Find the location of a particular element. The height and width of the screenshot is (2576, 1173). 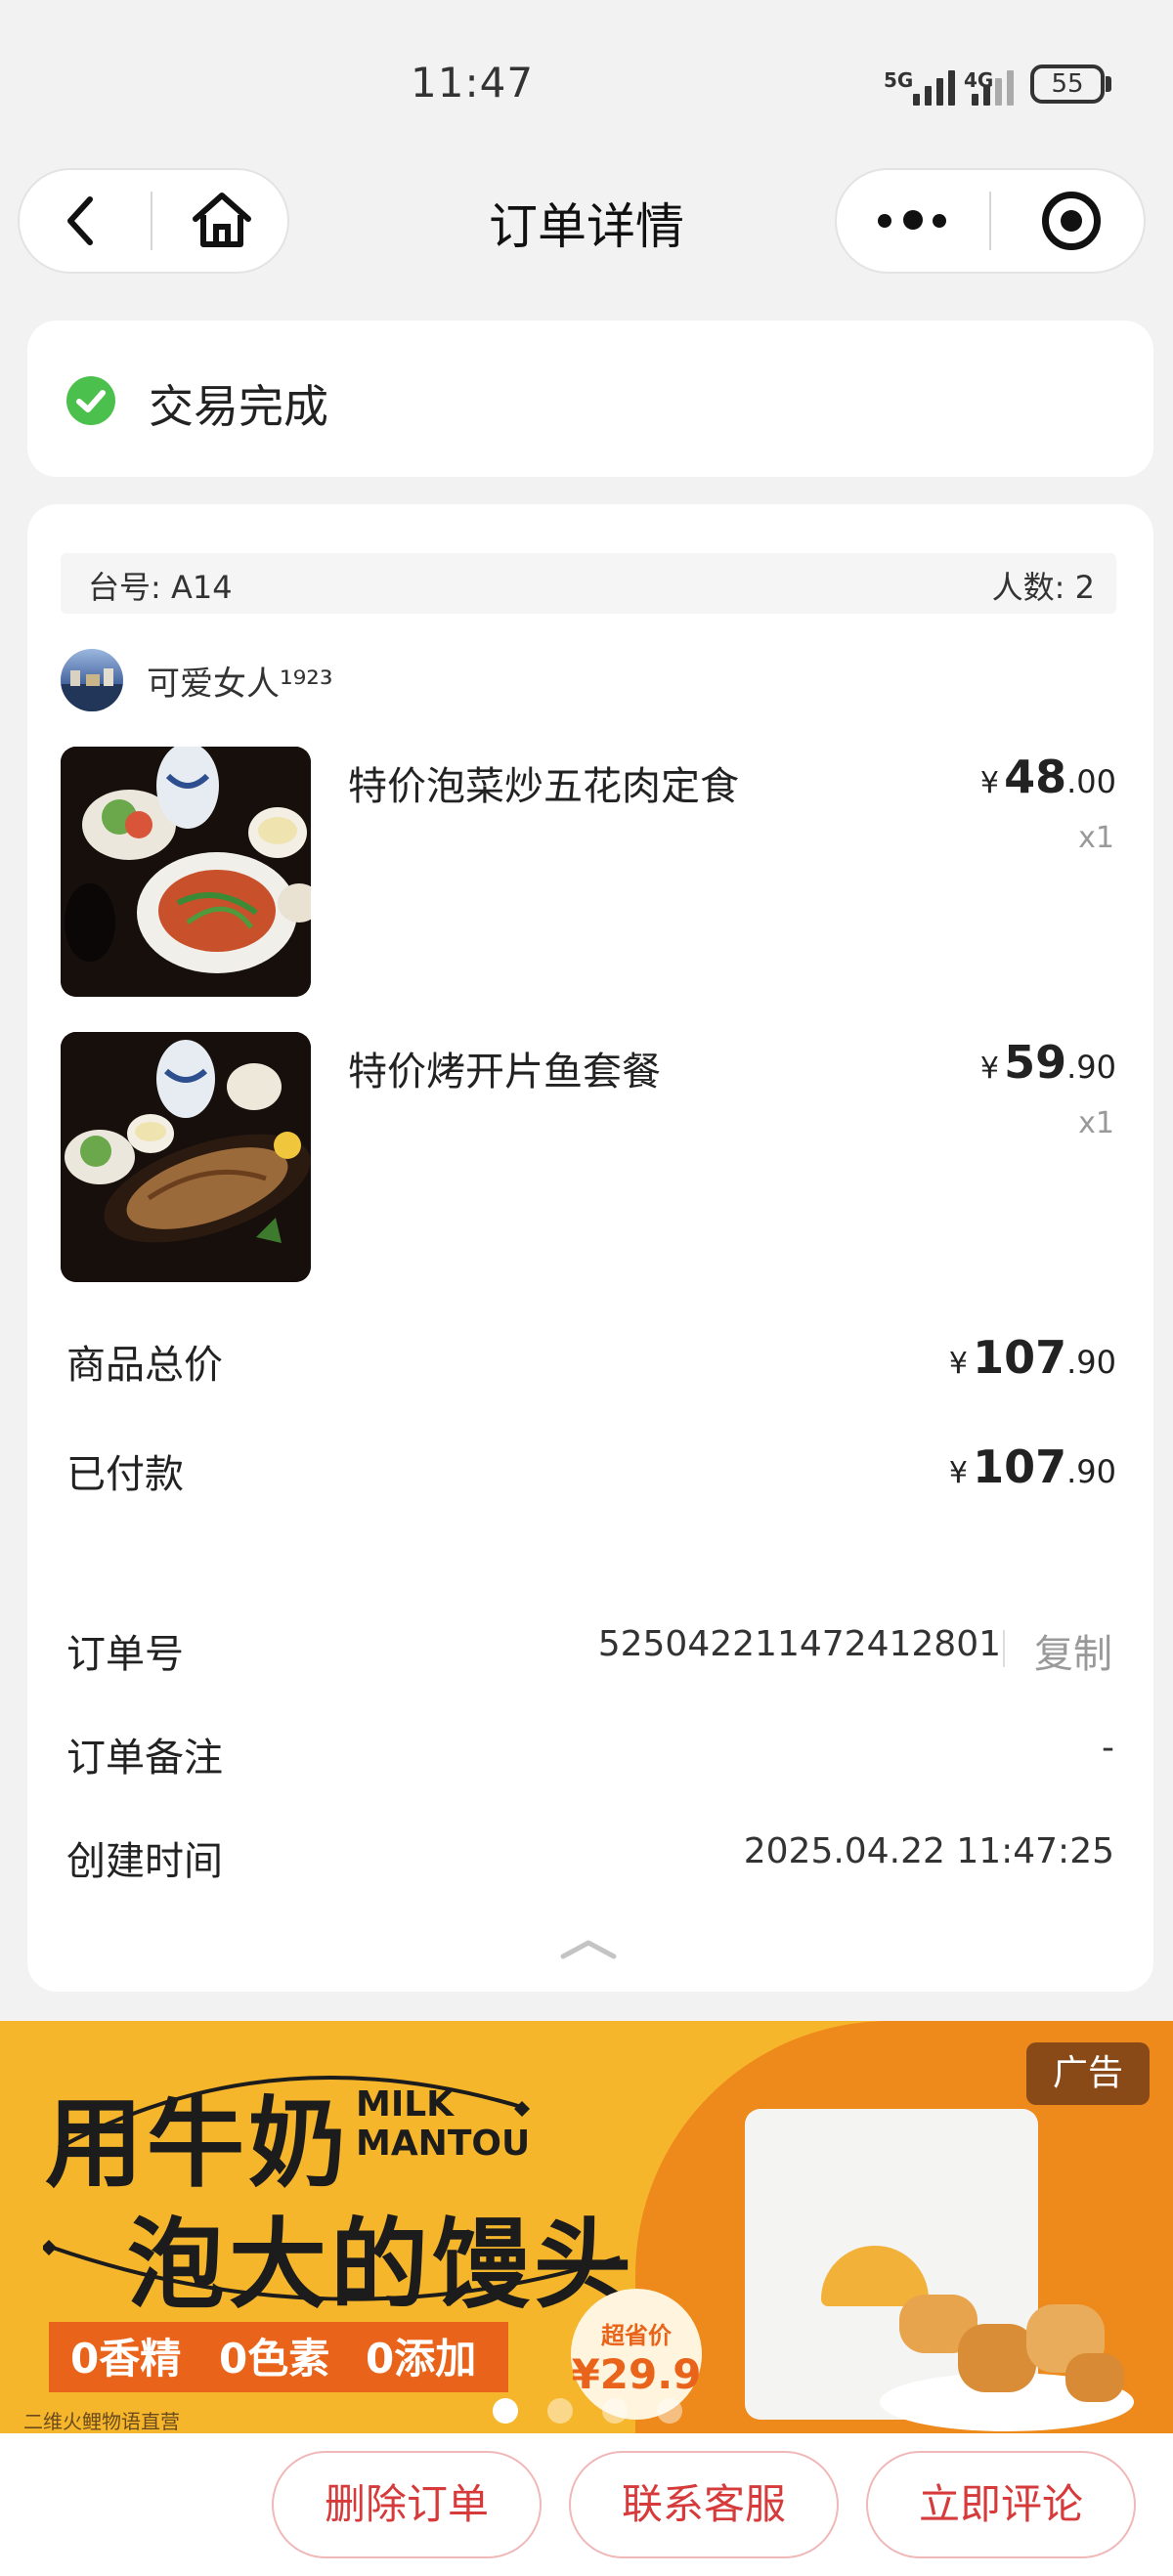

order-no-label: 订单号 is located at coordinates (125, 1654).